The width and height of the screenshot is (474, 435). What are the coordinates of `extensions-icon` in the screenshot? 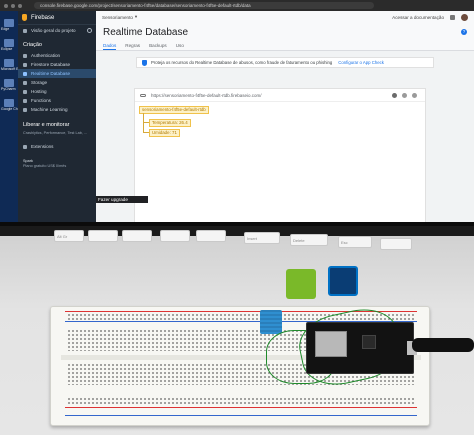 It's located at (25, 146).